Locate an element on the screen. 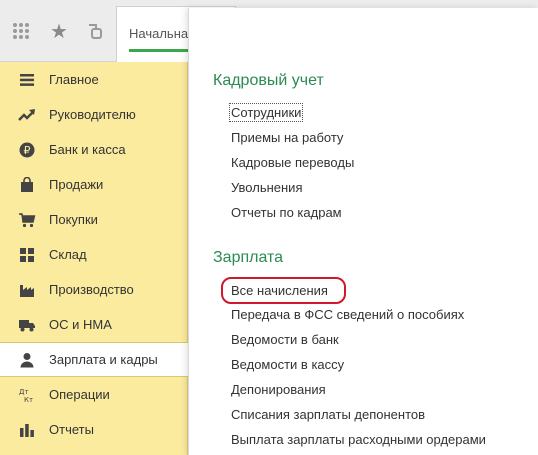 Image resolution: width=538 pixels, height=455 pixels. sidebar-item-assets: ОС и НМА is located at coordinates (94, 324).